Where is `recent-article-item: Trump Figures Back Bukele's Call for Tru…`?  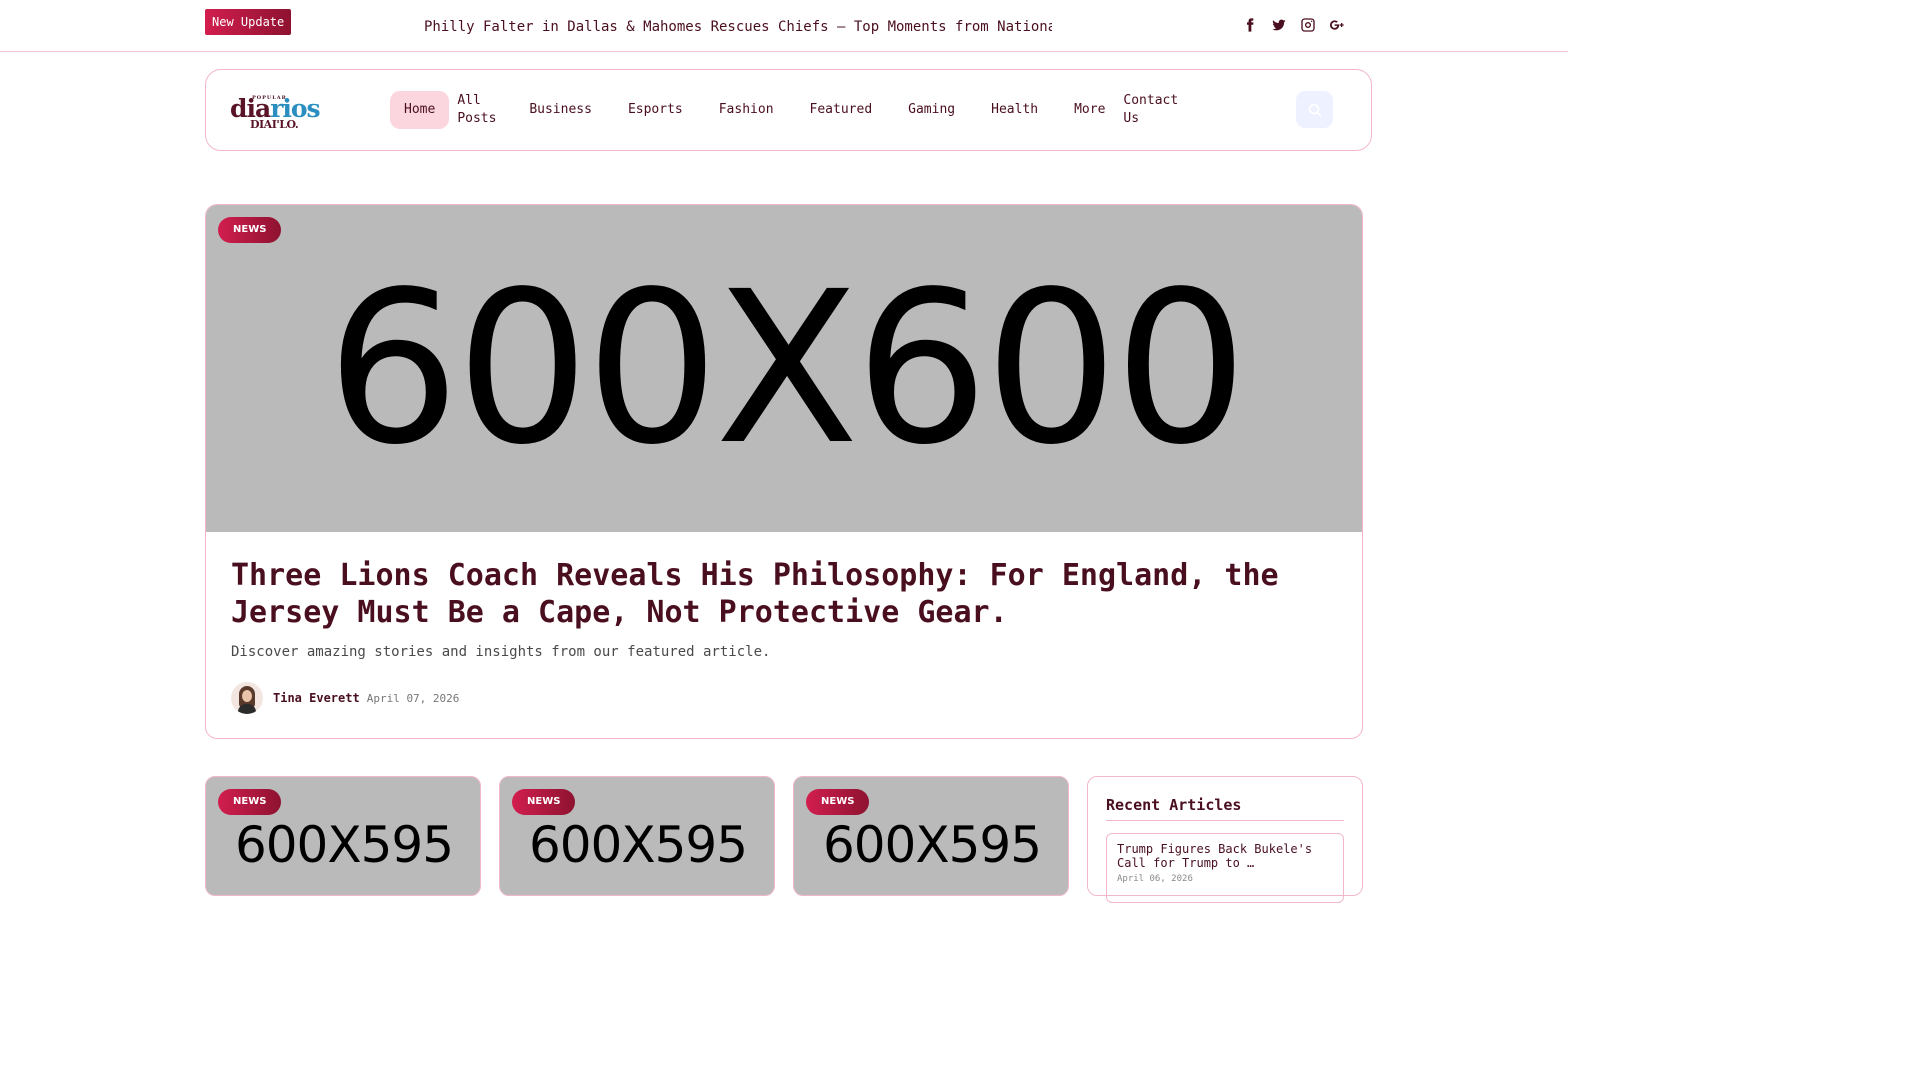 recent-article-item: Trump Figures Back Bukele's Call for Tru… is located at coordinates (1225, 868).